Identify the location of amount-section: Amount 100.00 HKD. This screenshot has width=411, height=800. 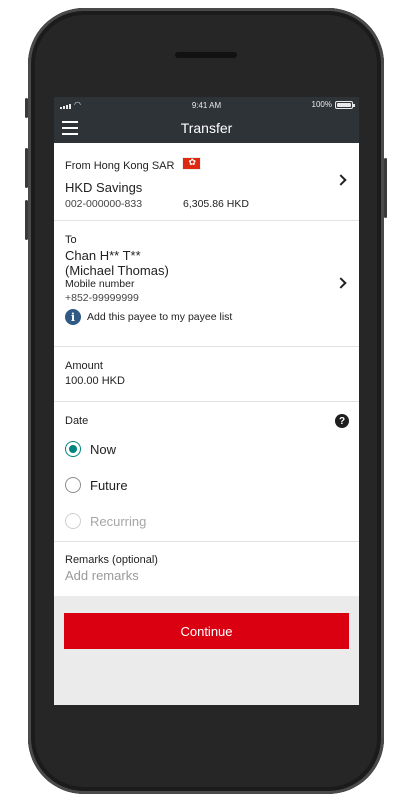
(206, 374).